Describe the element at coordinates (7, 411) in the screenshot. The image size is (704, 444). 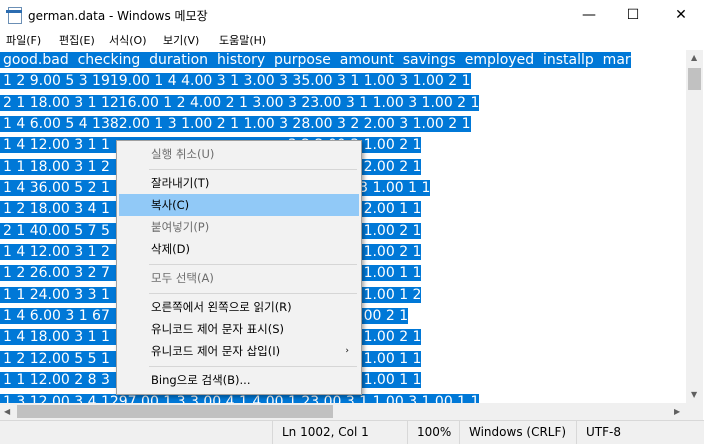
I see `scroll-left-icon: ◀` at that location.